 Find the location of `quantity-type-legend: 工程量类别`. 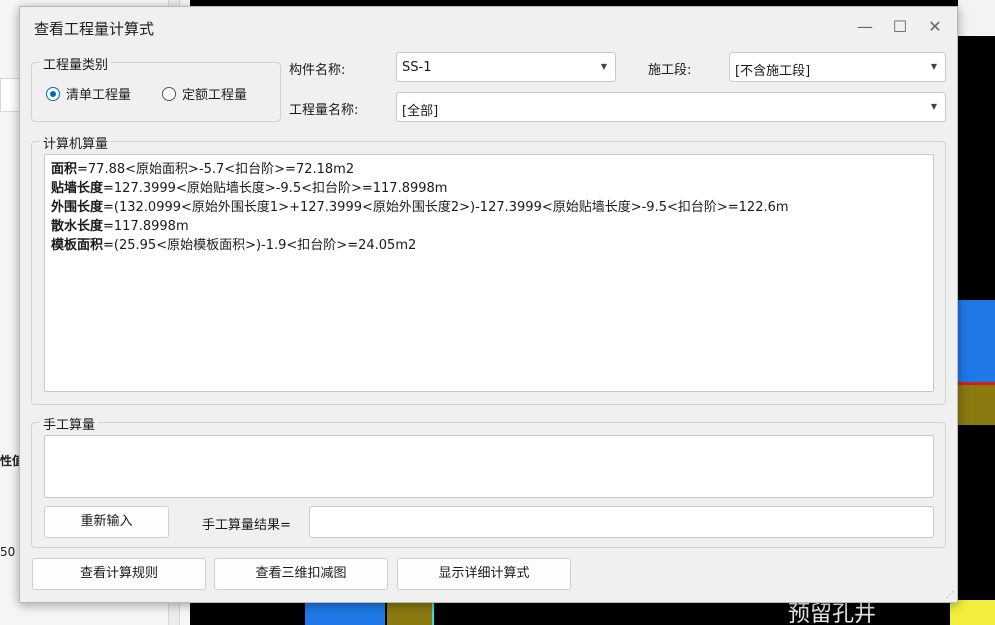

quantity-type-legend: 工程量类别 is located at coordinates (76, 63).